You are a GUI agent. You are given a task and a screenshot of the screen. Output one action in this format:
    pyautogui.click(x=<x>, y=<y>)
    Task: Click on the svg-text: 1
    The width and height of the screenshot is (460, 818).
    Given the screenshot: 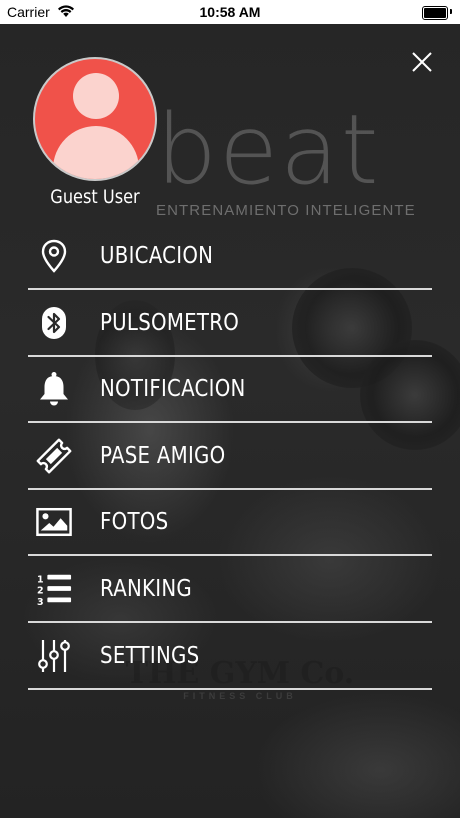 What is the action you would take?
    pyautogui.click(x=40, y=579)
    